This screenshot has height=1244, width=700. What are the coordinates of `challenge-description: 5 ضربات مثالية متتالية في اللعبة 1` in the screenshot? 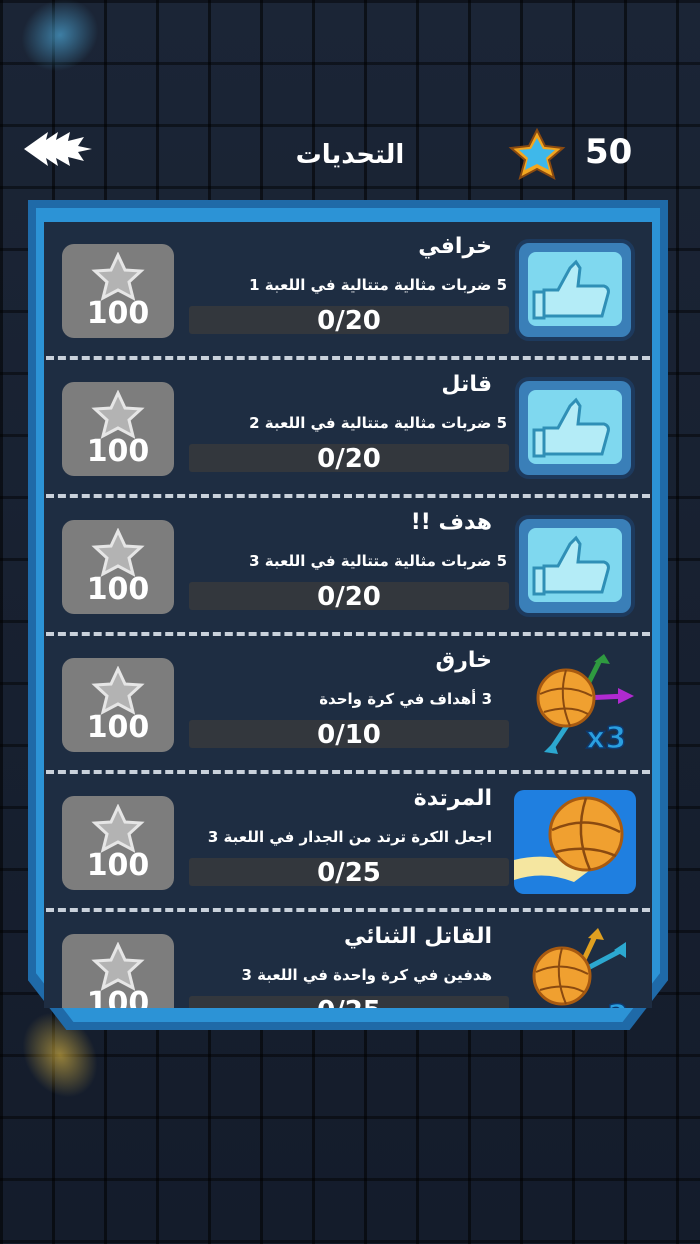 It's located at (378, 285).